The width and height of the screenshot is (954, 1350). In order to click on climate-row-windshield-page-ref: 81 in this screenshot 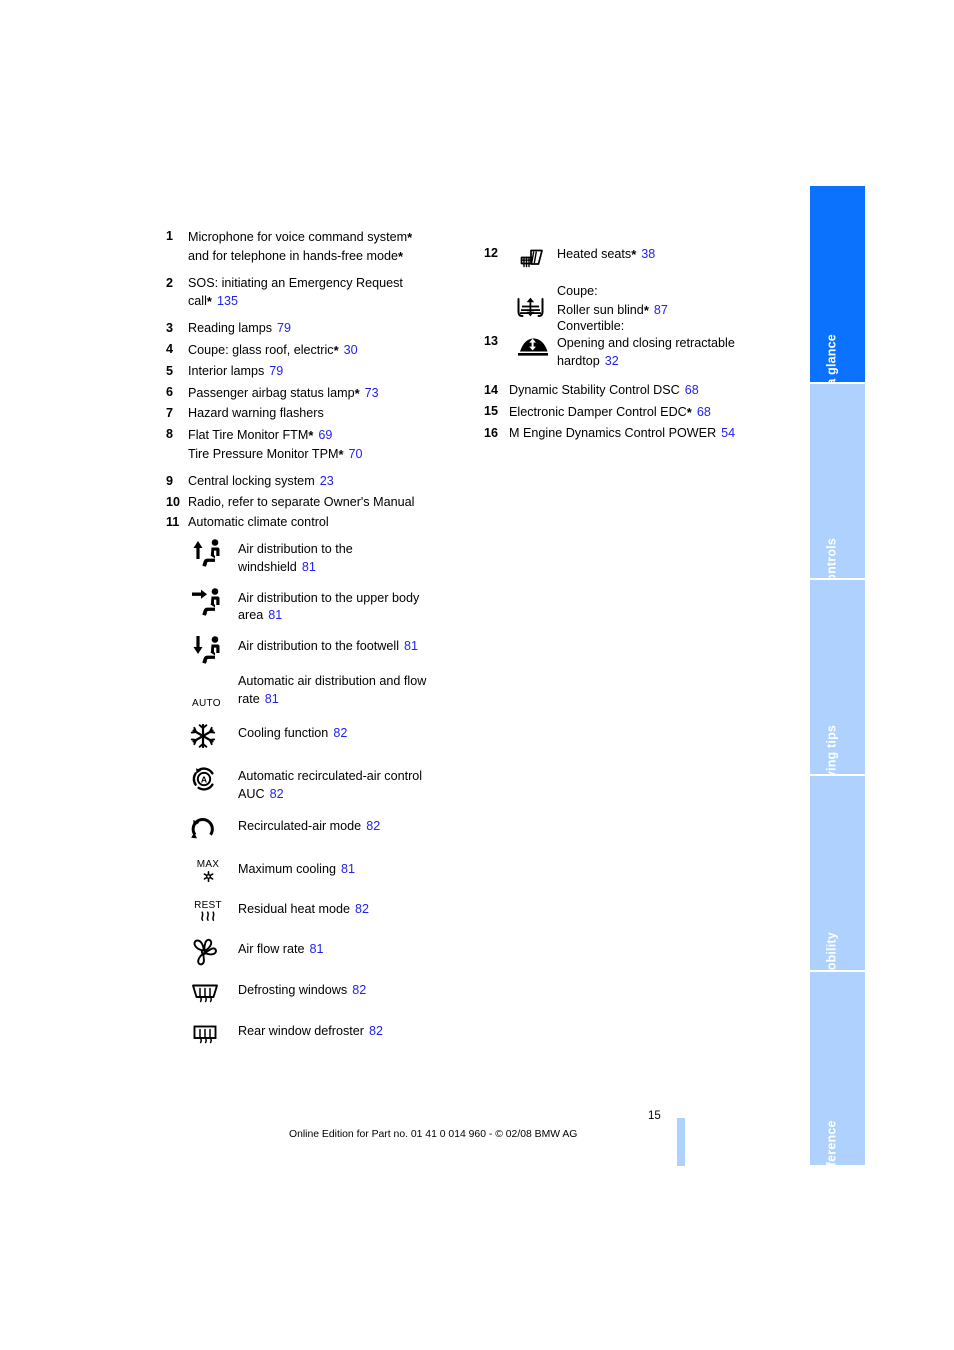, I will do `click(309, 567)`.